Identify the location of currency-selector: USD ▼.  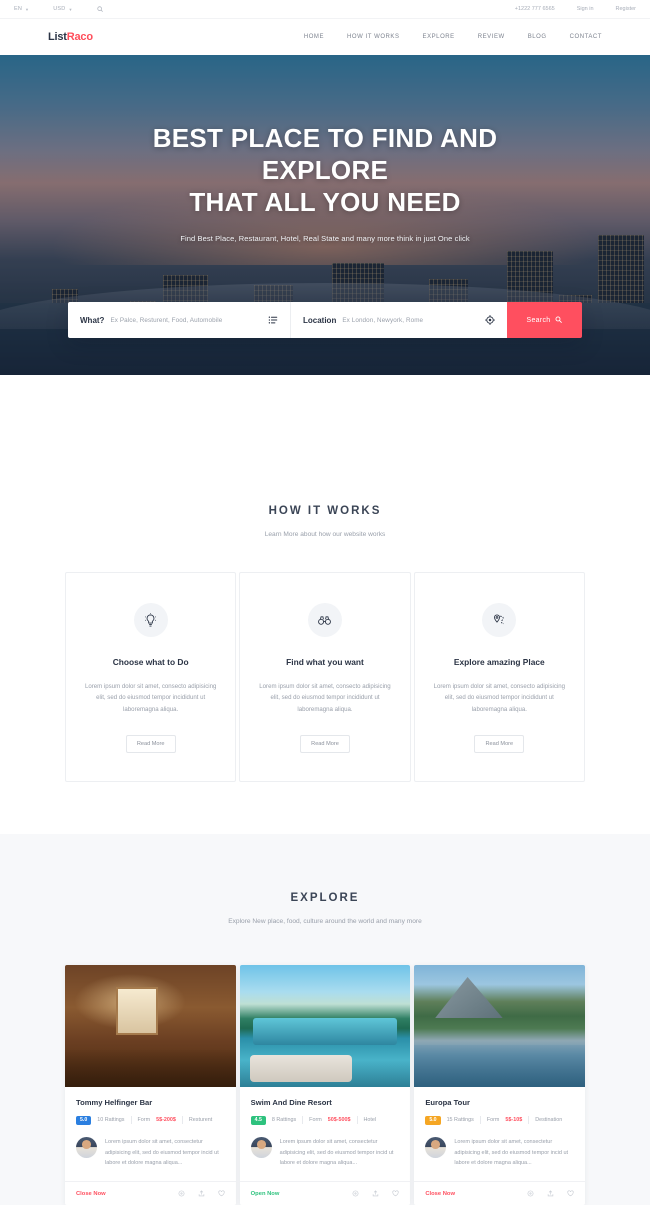
(62, 9).